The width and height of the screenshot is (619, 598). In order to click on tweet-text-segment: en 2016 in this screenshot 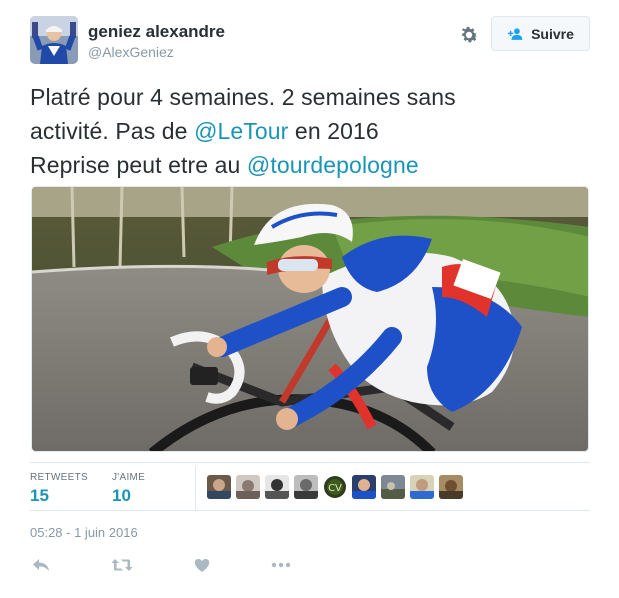, I will do `click(333, 131)`.